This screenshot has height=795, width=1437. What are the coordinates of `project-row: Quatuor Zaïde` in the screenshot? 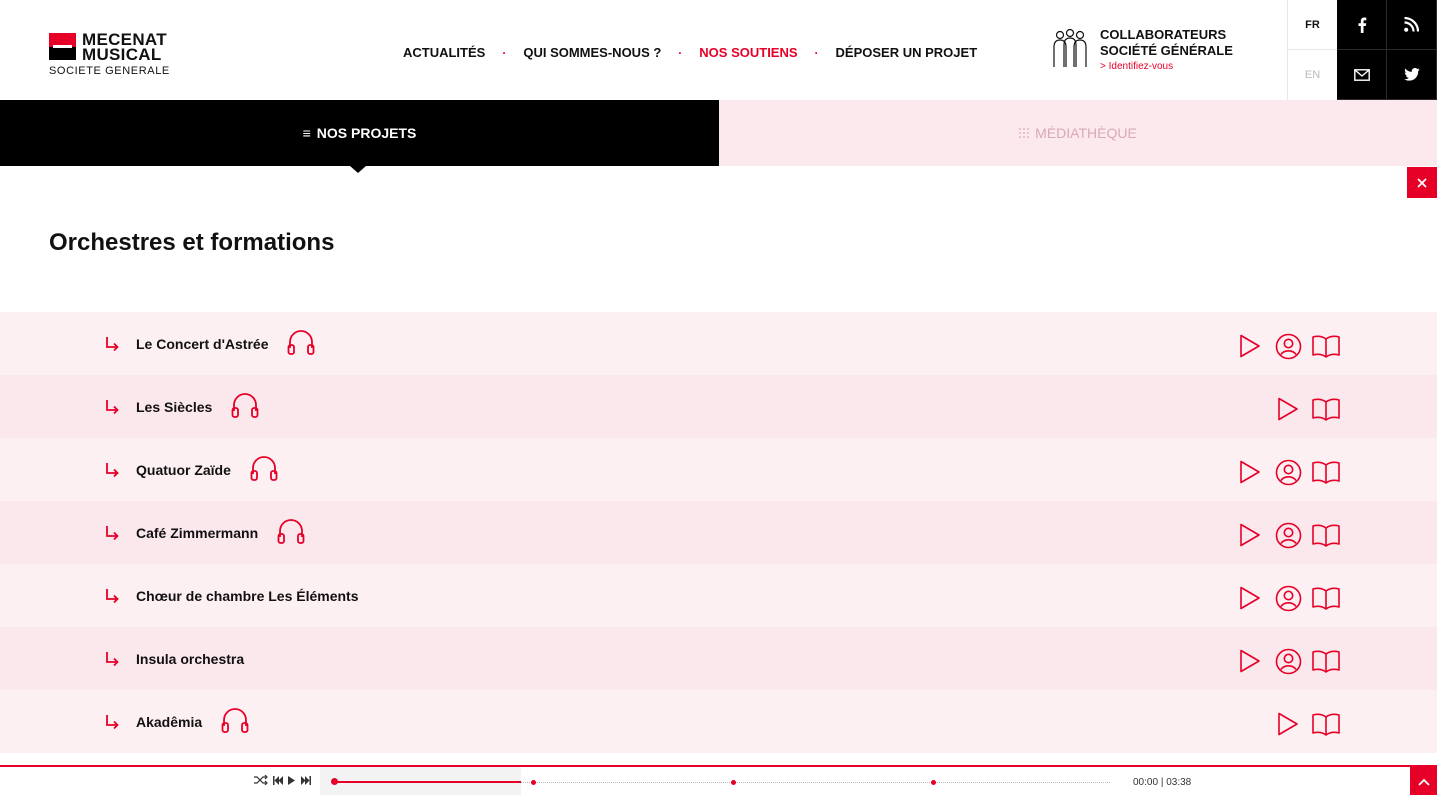 It's located at (718, 469).